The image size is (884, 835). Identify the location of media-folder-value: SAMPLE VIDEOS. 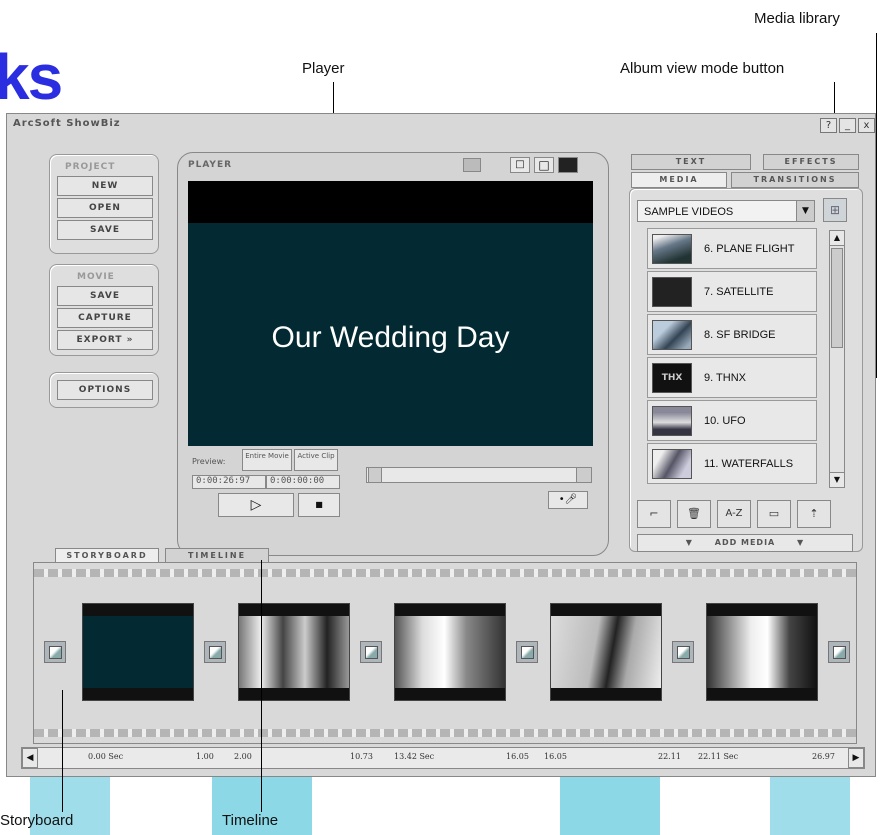
(689, 212).